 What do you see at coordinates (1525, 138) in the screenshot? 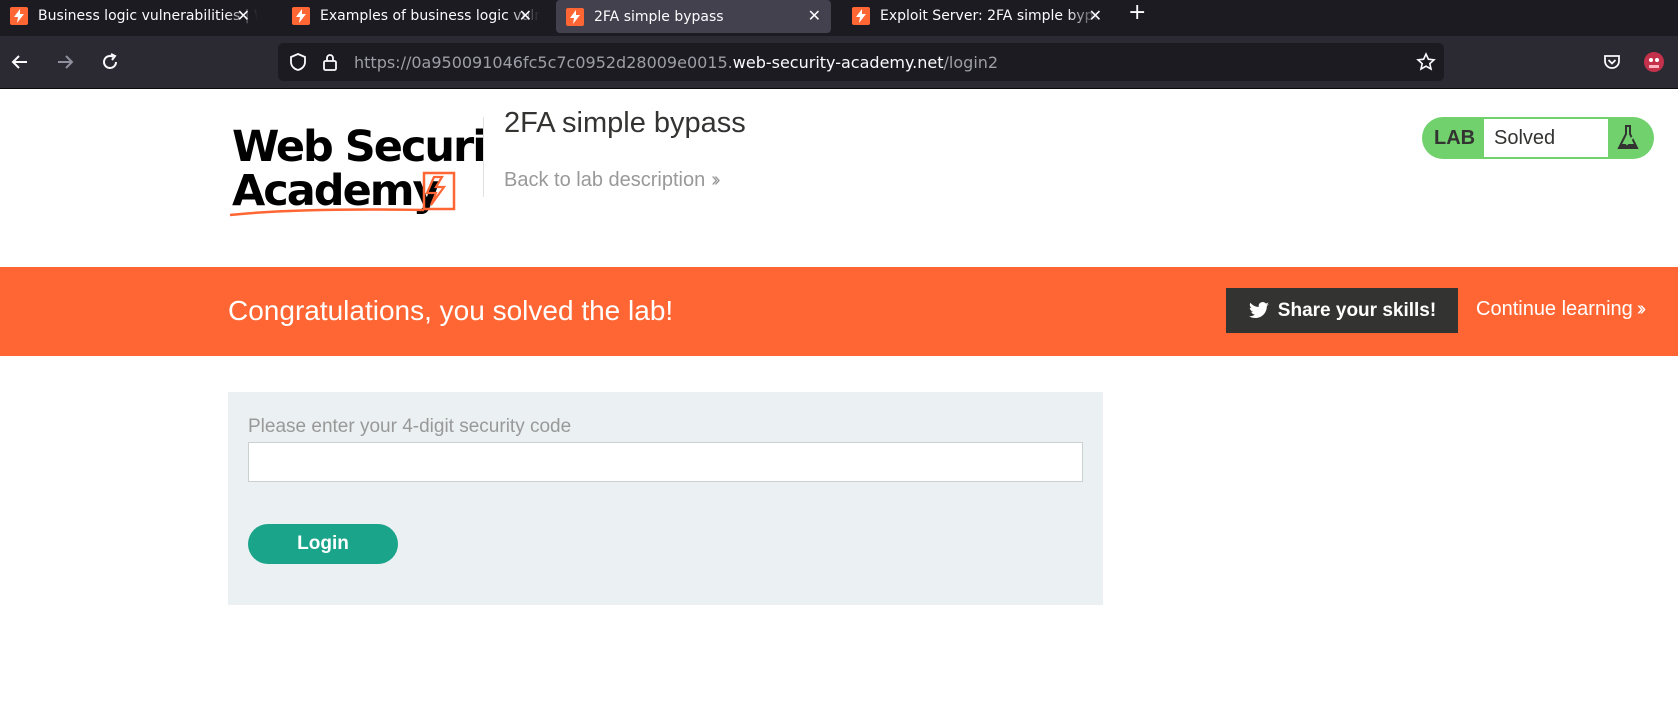
I see `lab-status-text: Solved` at bounding box center [1525, 138].